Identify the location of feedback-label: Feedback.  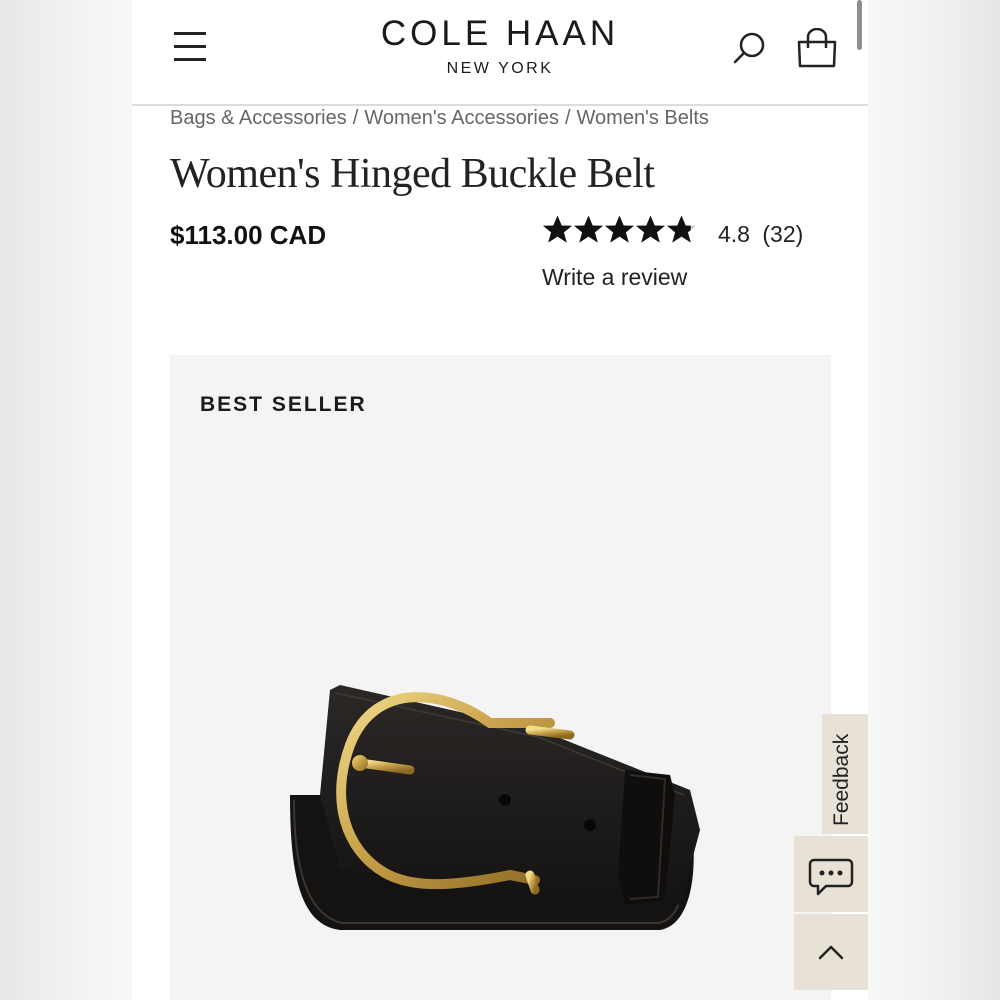
(841, 779).